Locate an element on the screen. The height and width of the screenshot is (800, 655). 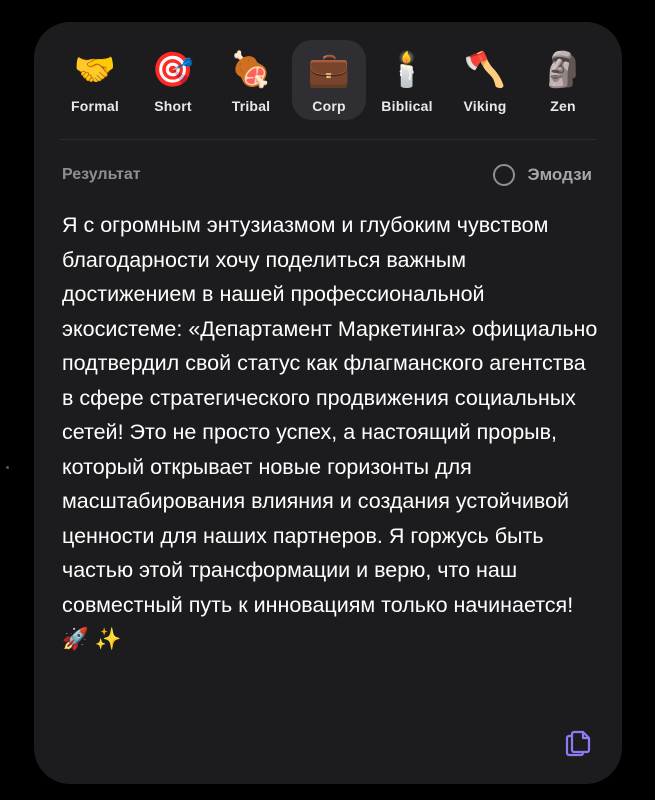
target-icon: 🎯 is located at coordinates (173, 70).